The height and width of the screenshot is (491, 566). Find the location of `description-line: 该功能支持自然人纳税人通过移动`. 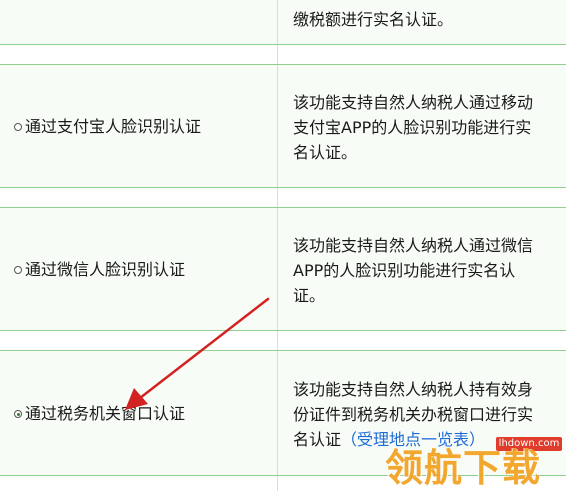

description-line: 该功能支持自然人纳税人通过移动 is located at coordinates (413, 102).